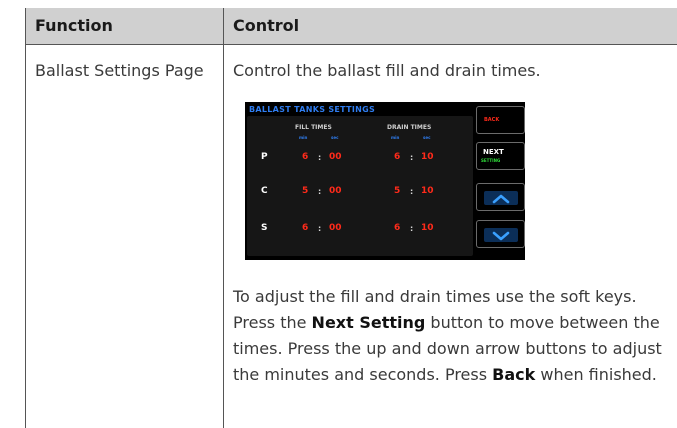  What do you see at coordinates (368, 322) in the screenshot?
I see `next-setting-emphasis: Next Setting` at bounding box center [368, 322].